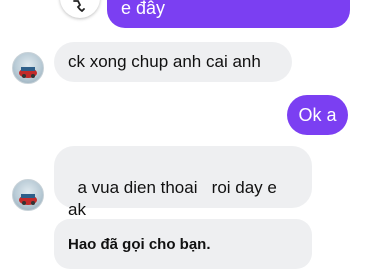  Describe the element at coordinates (143, 9) in the screenshot. I see `message-text: e đây` at that location.